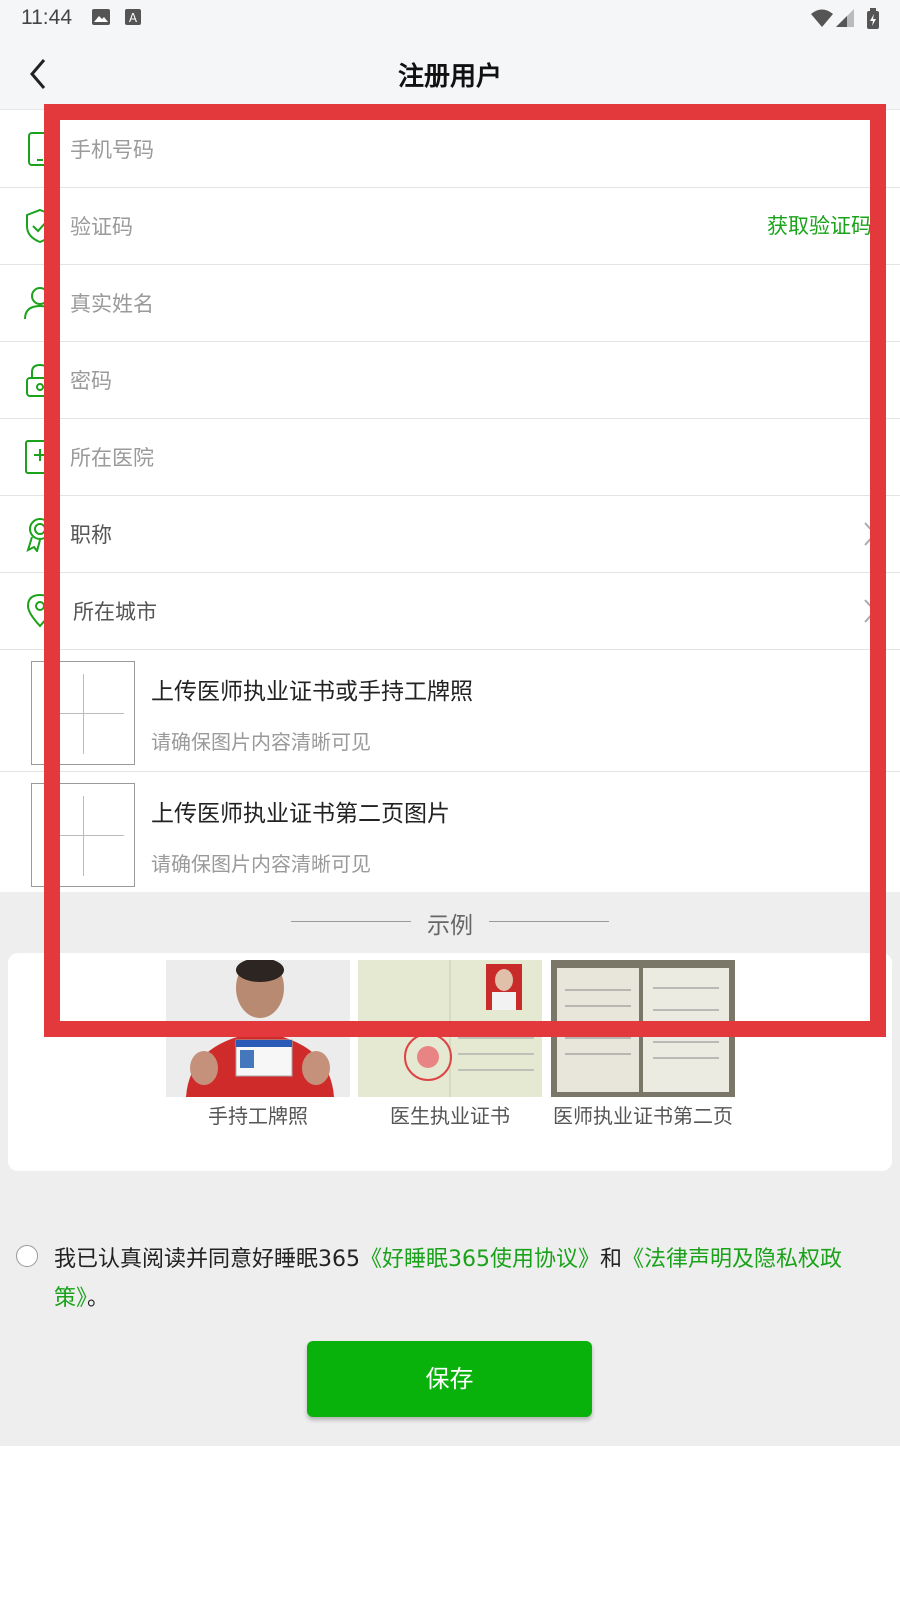 This screenshot has width=900, height=1600. Describe the element at coordinates (450, 711) in the screenshot. I see `upload-license-row: 上传医师执业证书或手持工牌照 请确保图片内容清晰可见` at that location.